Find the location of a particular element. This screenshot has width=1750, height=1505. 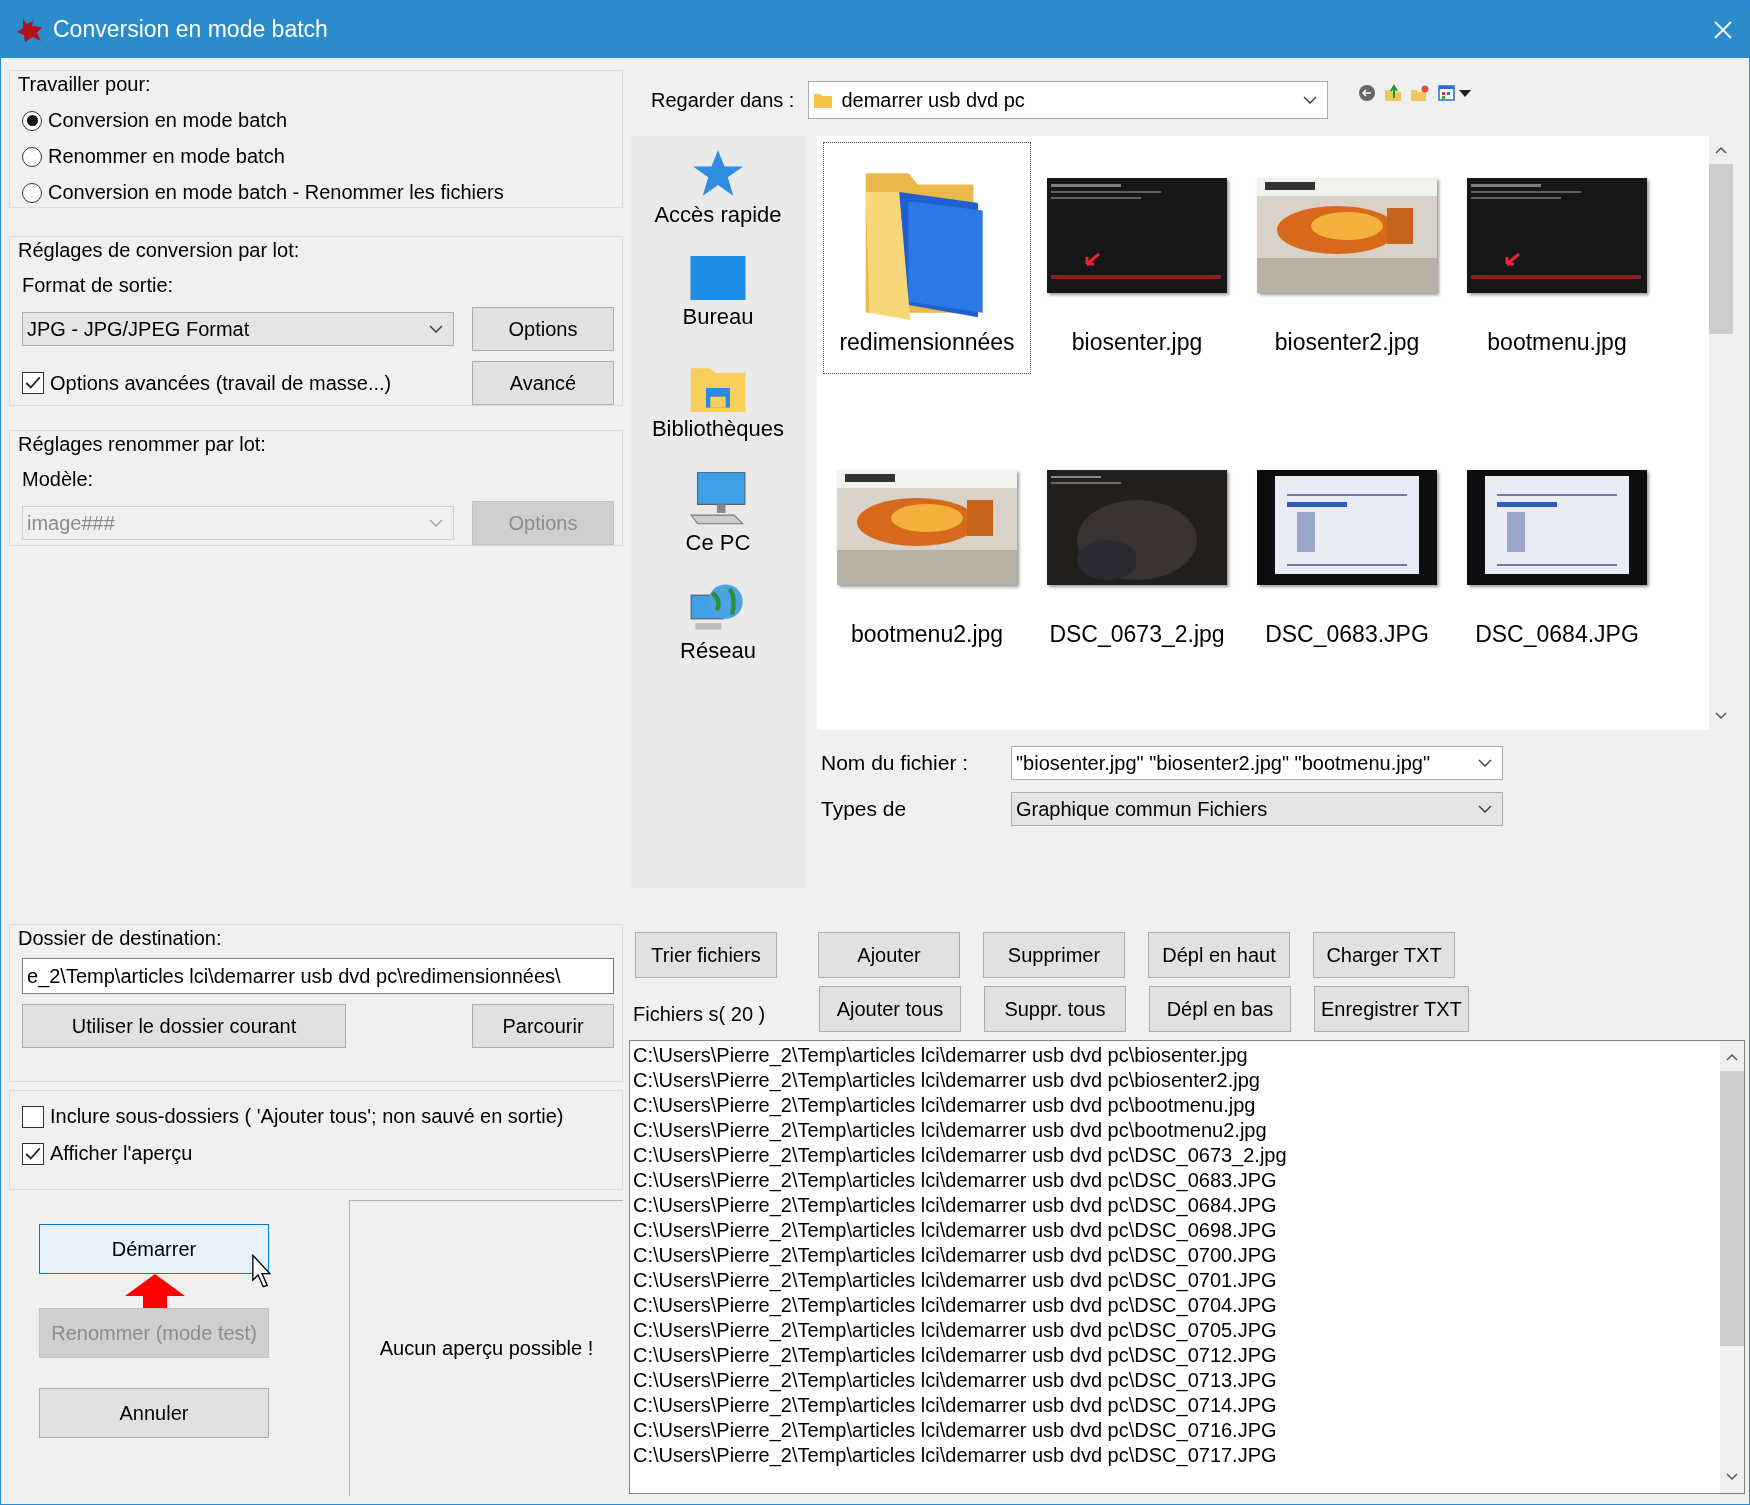

file-item: bootmenu2.jpg is located at coordinates (927, 550).